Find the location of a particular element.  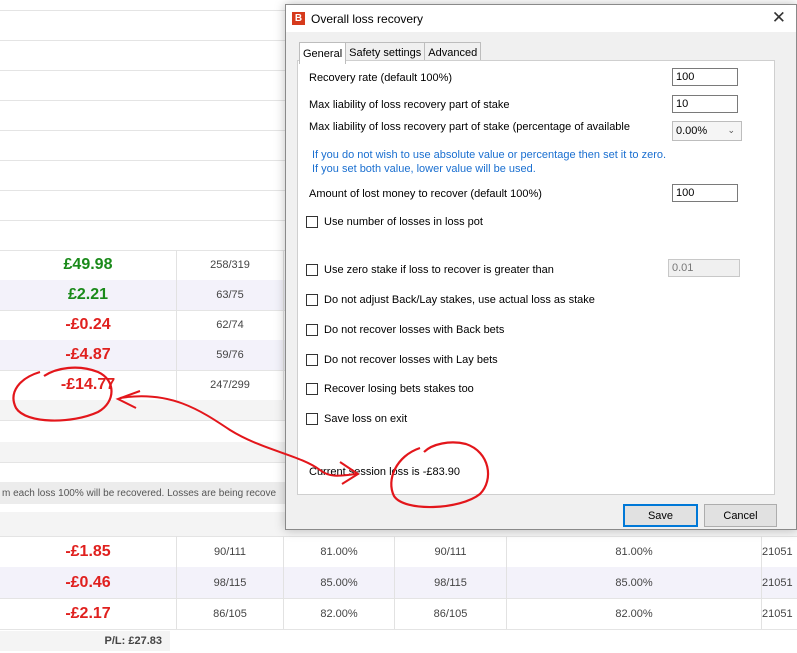

bets-count: 62/74 is located at coordinates (230, 325).